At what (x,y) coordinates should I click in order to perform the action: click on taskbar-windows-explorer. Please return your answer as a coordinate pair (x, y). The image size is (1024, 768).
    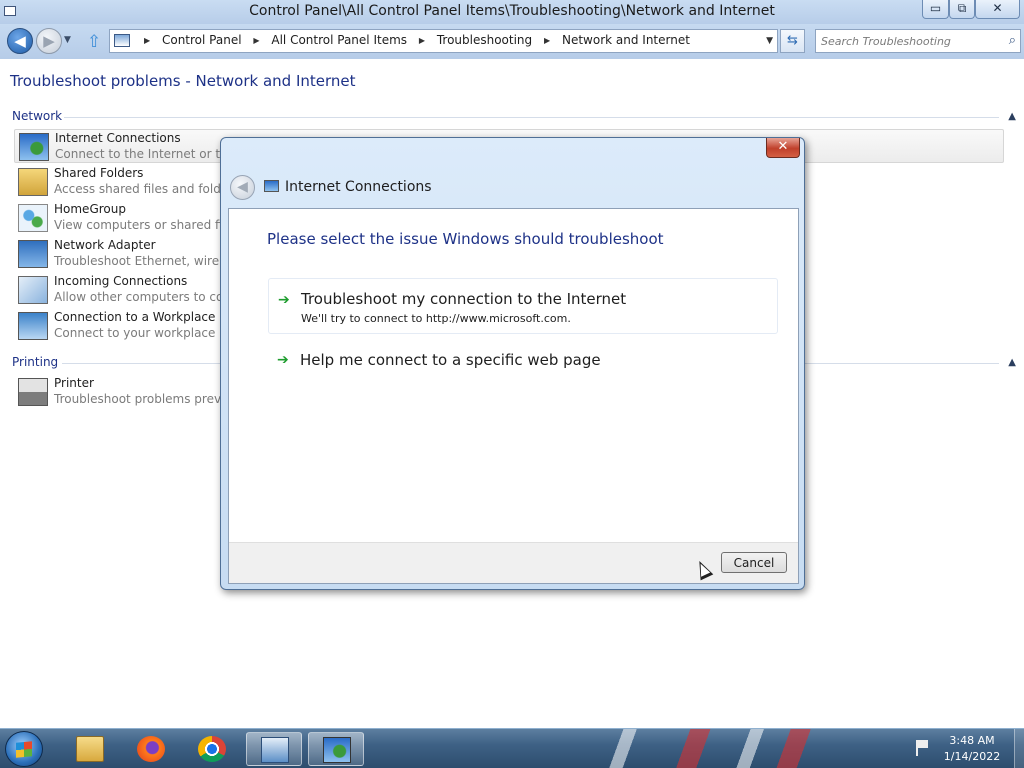
    Looking at the image, I should click on (90, 749).